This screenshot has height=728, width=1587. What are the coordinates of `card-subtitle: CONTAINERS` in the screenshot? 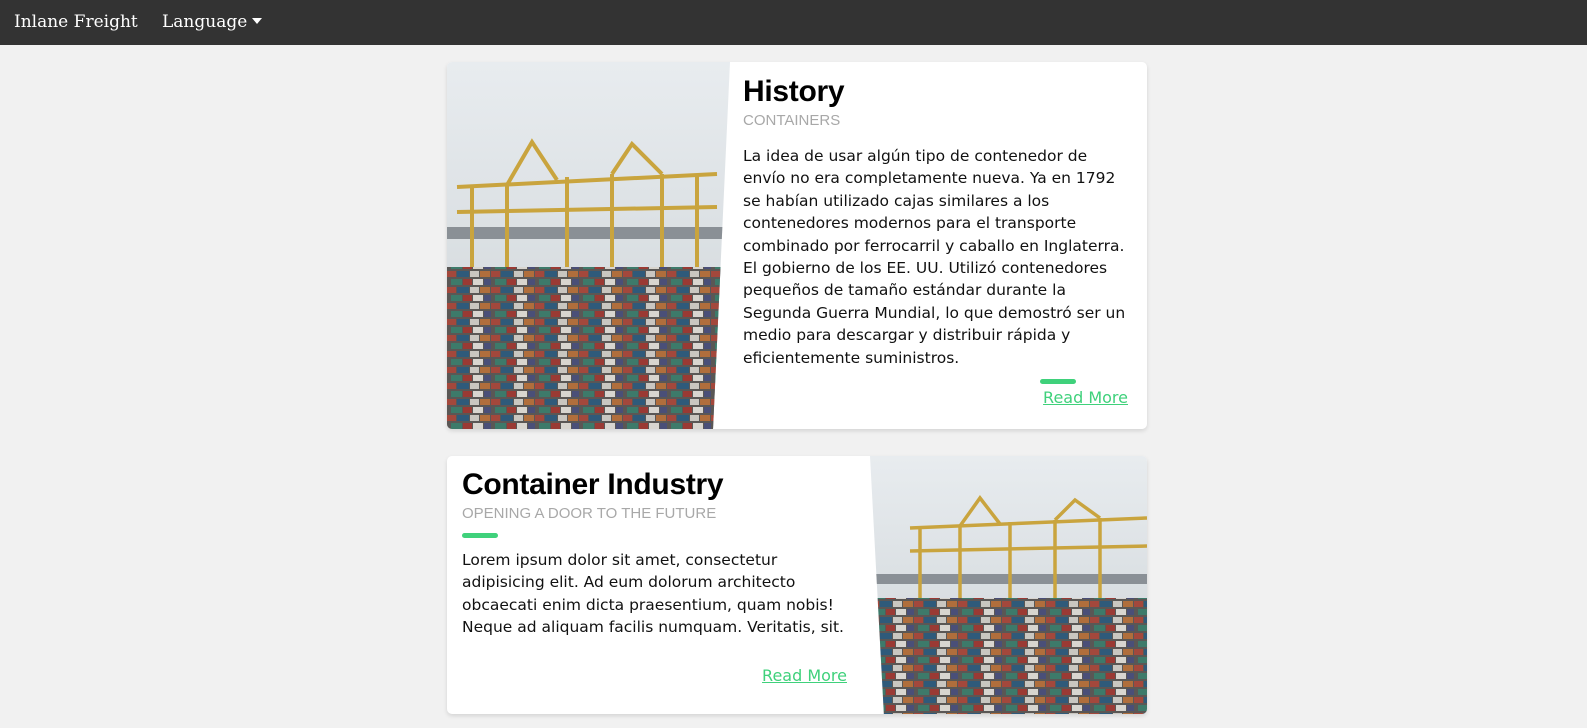 It's located at (792, 120).